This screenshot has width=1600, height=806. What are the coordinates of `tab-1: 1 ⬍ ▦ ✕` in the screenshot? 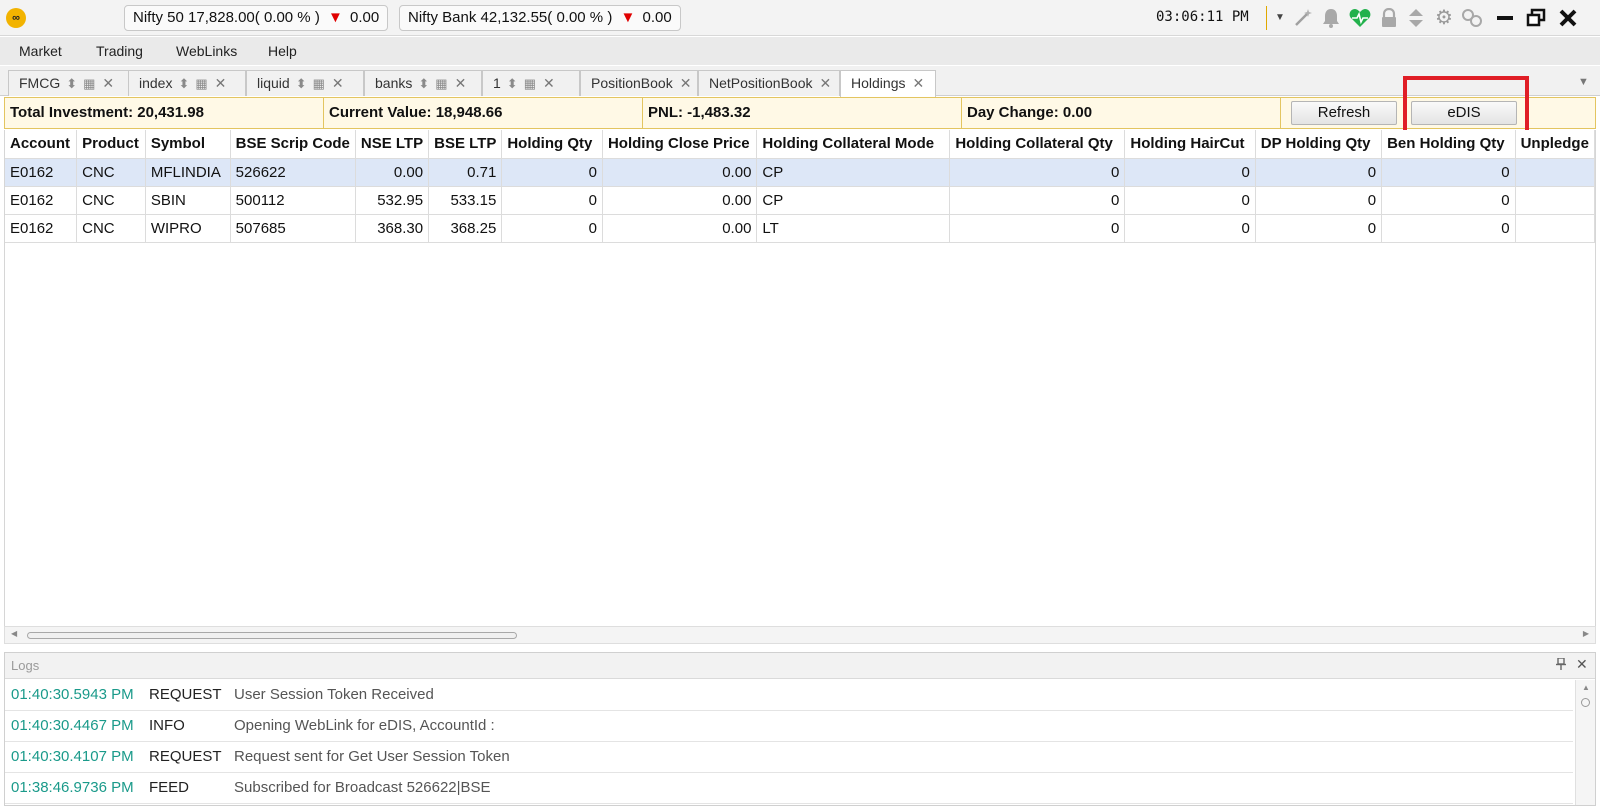 It's located at (531, 83).